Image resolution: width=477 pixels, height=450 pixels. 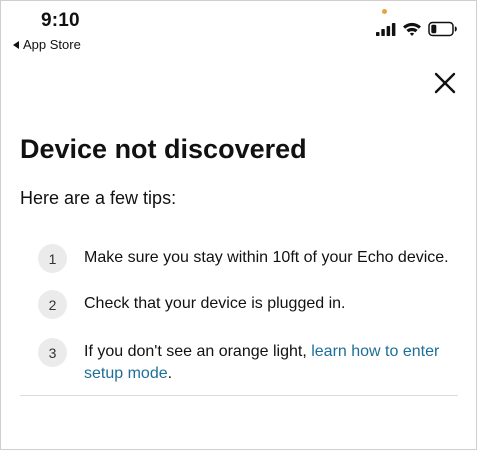 I want to click on back-to-app-store-button: App Store, so click(x=47, y=44).